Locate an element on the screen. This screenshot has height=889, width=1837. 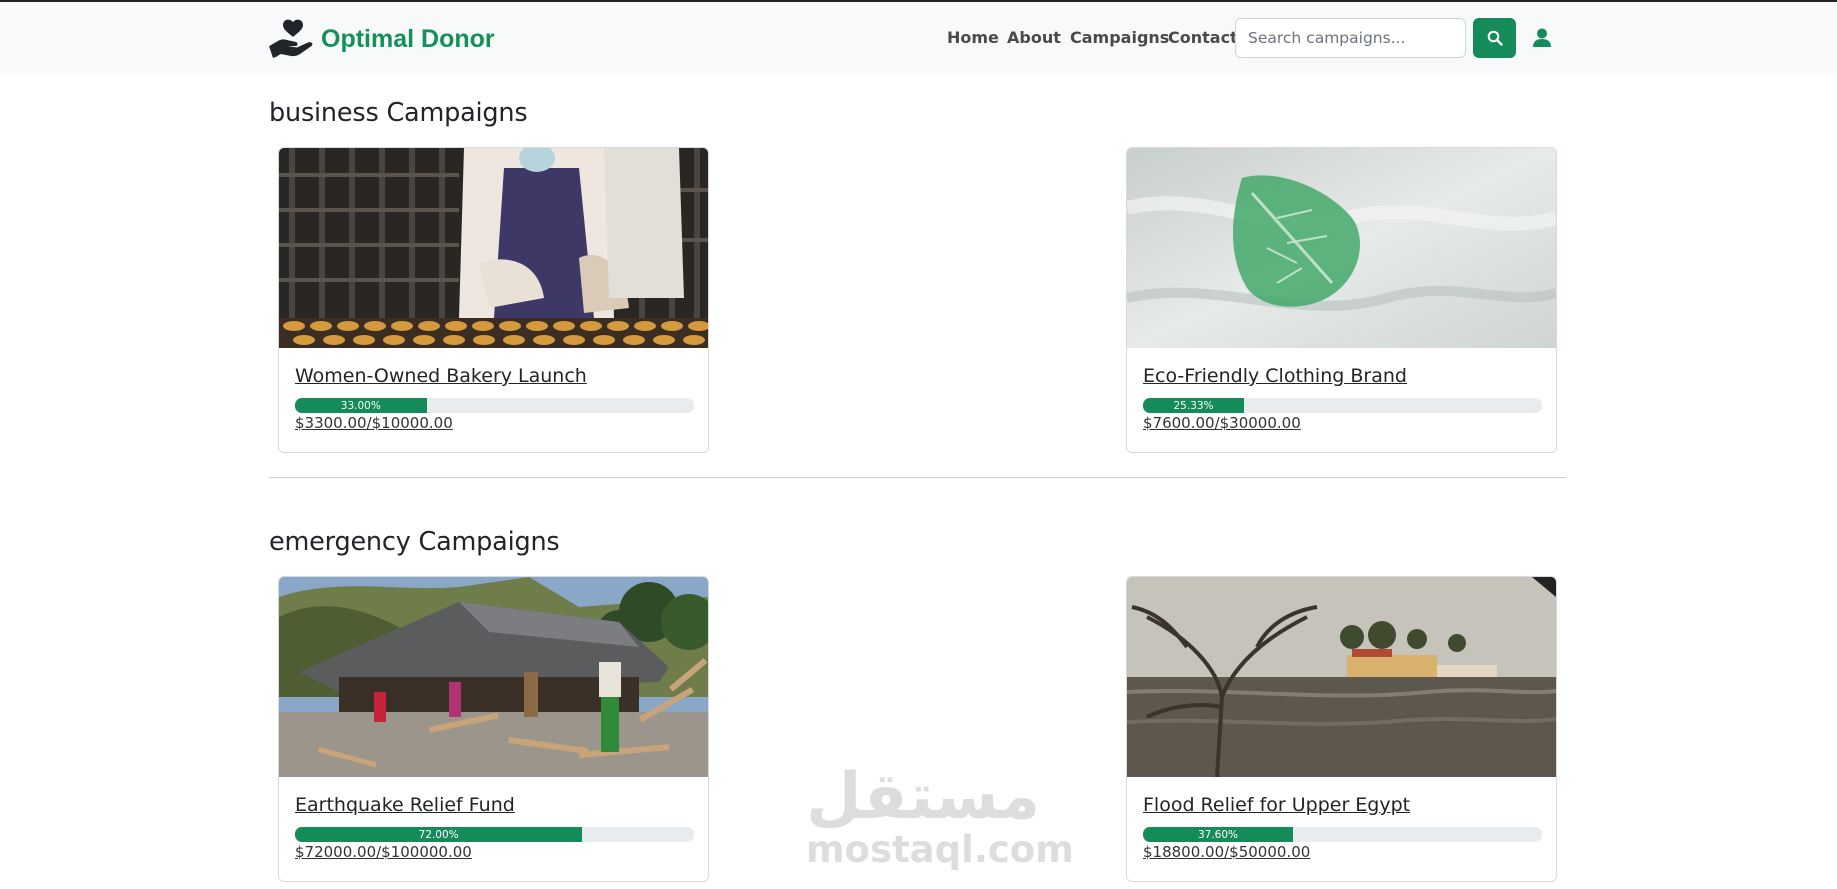
progress-bar: 37.60% is located at coordinates (1218, 834).